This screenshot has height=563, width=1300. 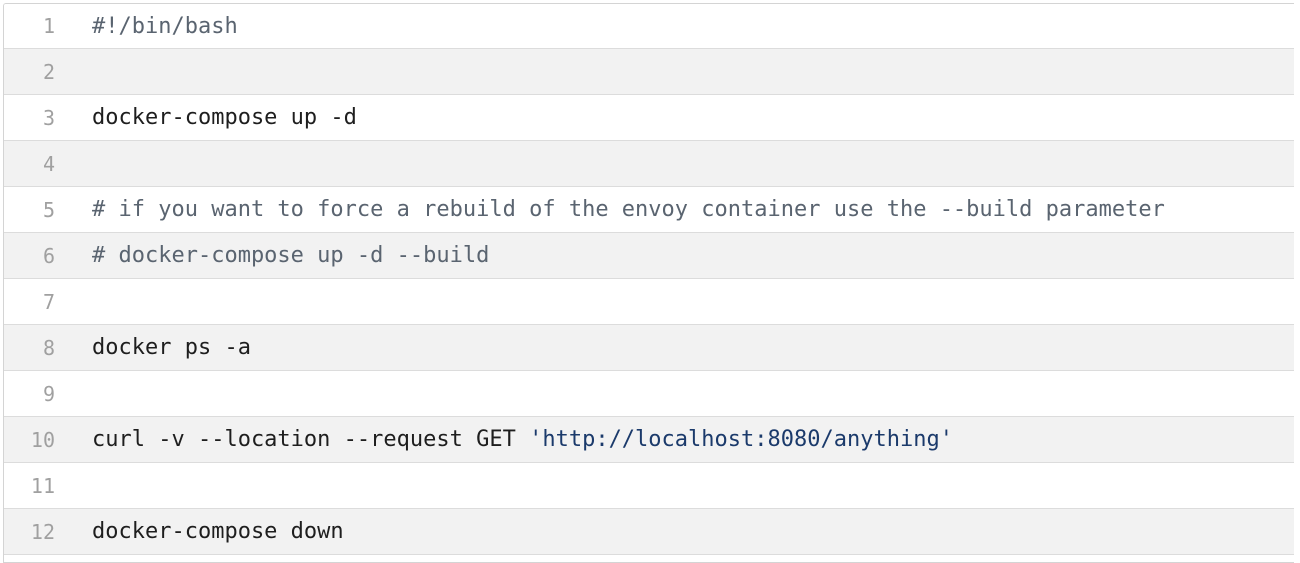 What do you see at coordinates (29, 348) in the screenshot?
I see `line-number: 8` at bounding box center [29, 348].